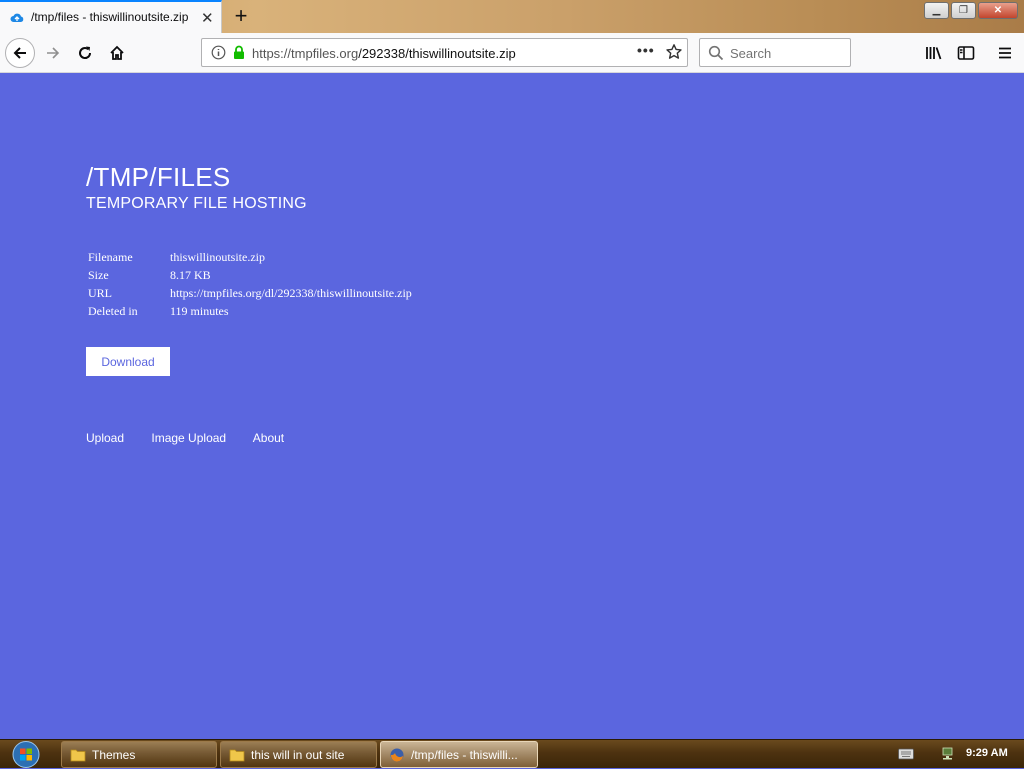  Describe the element at coordinates (113, 310) in the screenshot. I see `deleted-in-label: Deleted in` at that location.